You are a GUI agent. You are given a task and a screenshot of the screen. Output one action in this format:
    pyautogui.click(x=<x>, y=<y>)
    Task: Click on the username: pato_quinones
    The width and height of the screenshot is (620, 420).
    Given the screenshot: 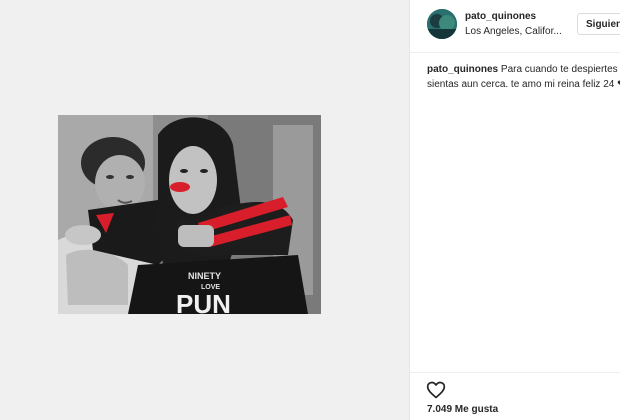 What is the action you would take?
    pyautogui.click(x=500, y=16)
    